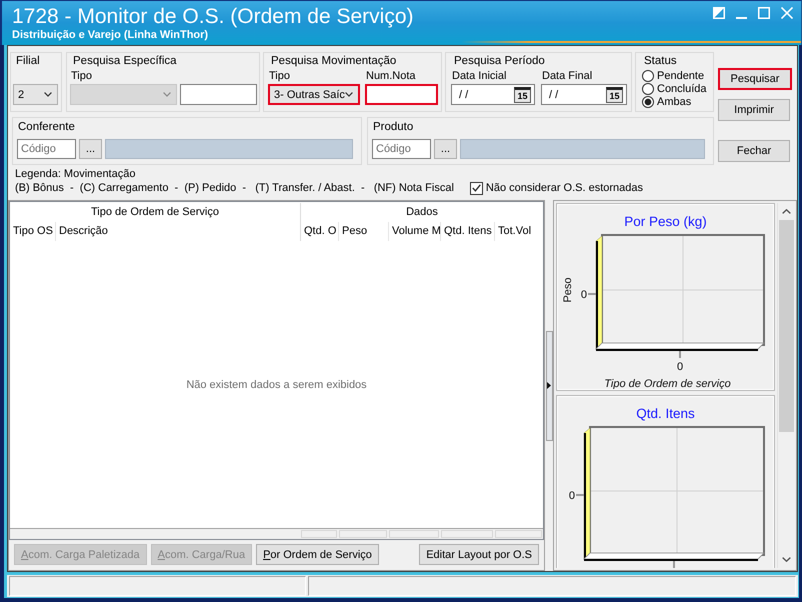  What do you see at coordinates (674, 102) in the screenshot?
I see `radio-label: Ambas` at bounding box center [674, 102].